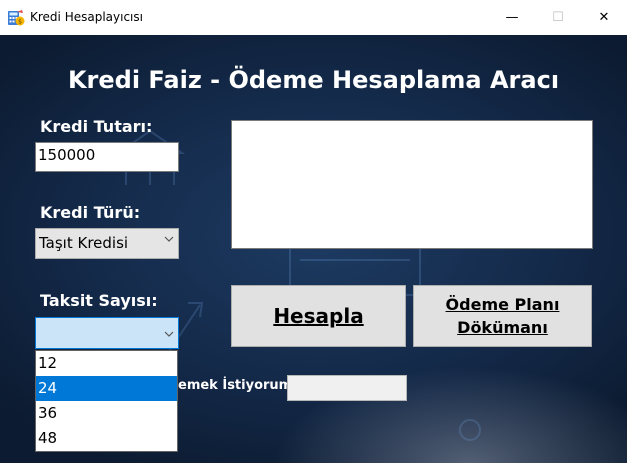 The width and height of the screenshot is (627, 463). What do you see at coordinates (558, 17) in the screenshot?
I see `maximize-button: ☐` at bounding box center [558, 17].